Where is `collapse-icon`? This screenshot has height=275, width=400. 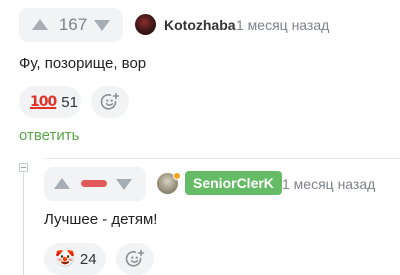 collapse-icon is located at coordinates (23, 167).